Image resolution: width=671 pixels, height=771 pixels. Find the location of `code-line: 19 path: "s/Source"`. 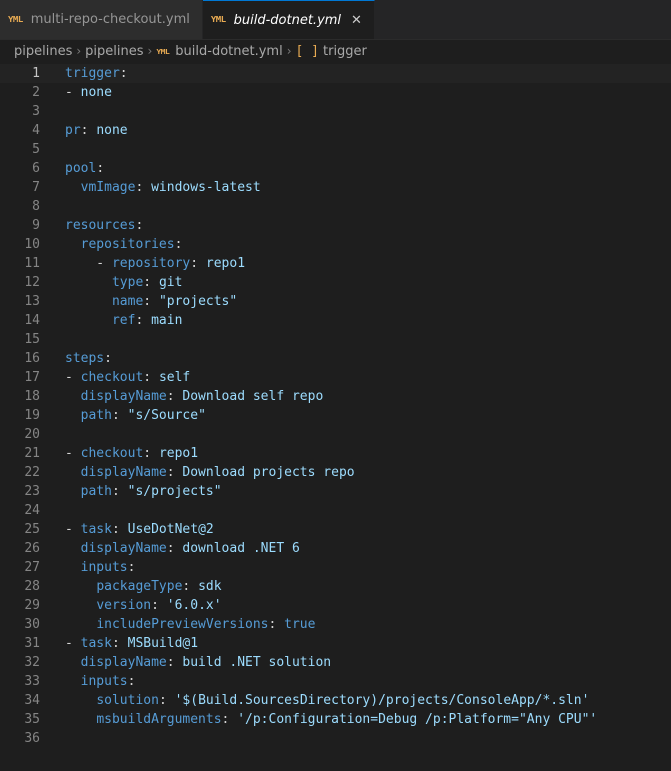

code-line: 19 path: "s/Source" is located at coordinates (335, 415).